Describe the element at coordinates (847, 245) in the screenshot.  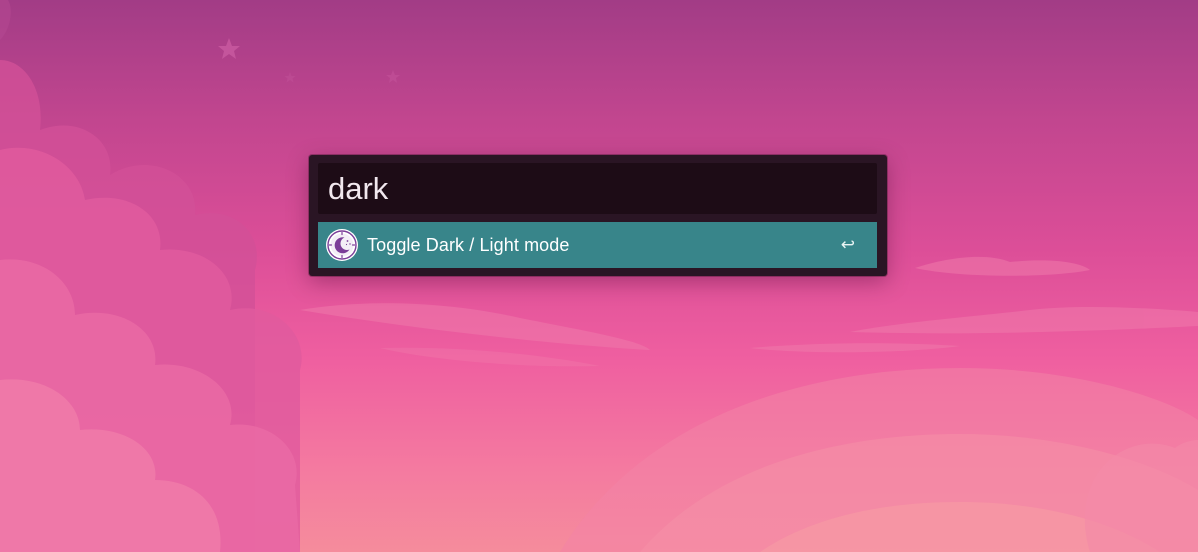
I see `return-key-icon: ↩` at that location.